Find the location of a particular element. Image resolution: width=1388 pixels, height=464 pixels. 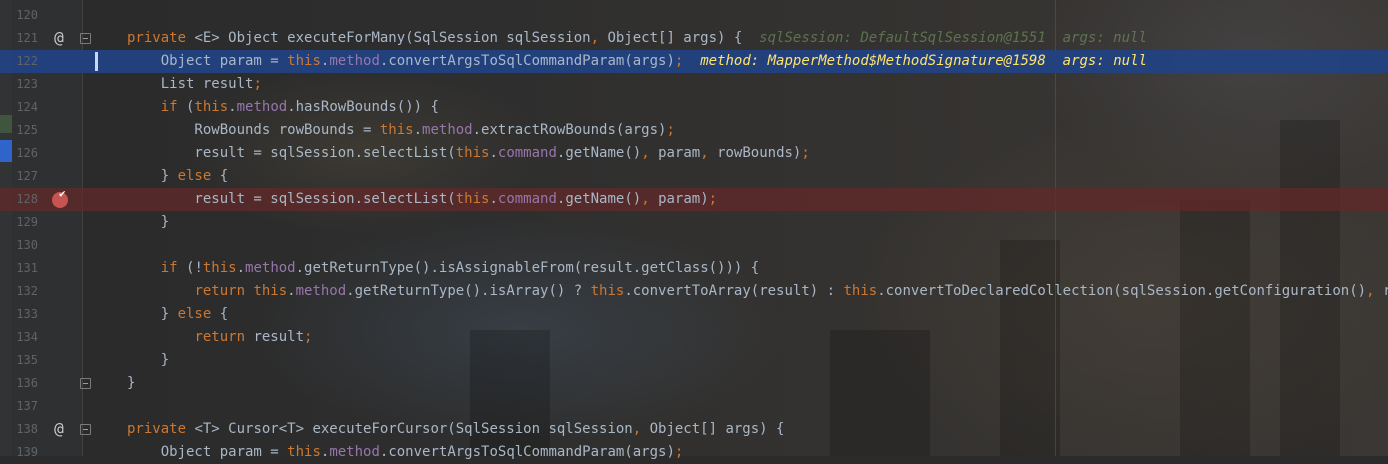

line-number: 130 is located at coordinates (25, 245).